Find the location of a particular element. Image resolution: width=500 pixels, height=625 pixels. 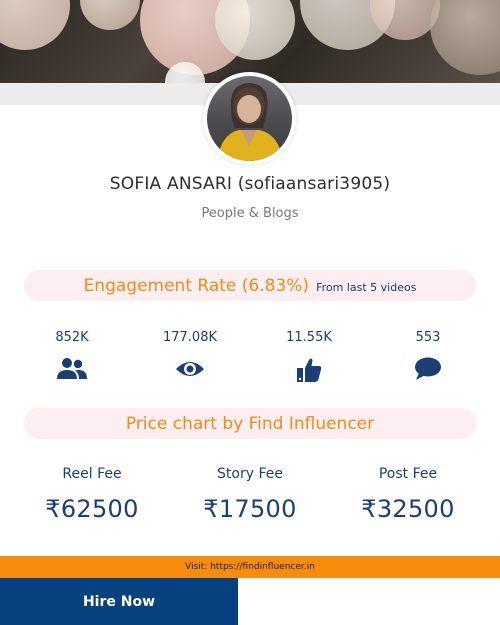

profile-name: SOFIA ANSARI (sofiaansari3905) is located at coordinates (250, 184).